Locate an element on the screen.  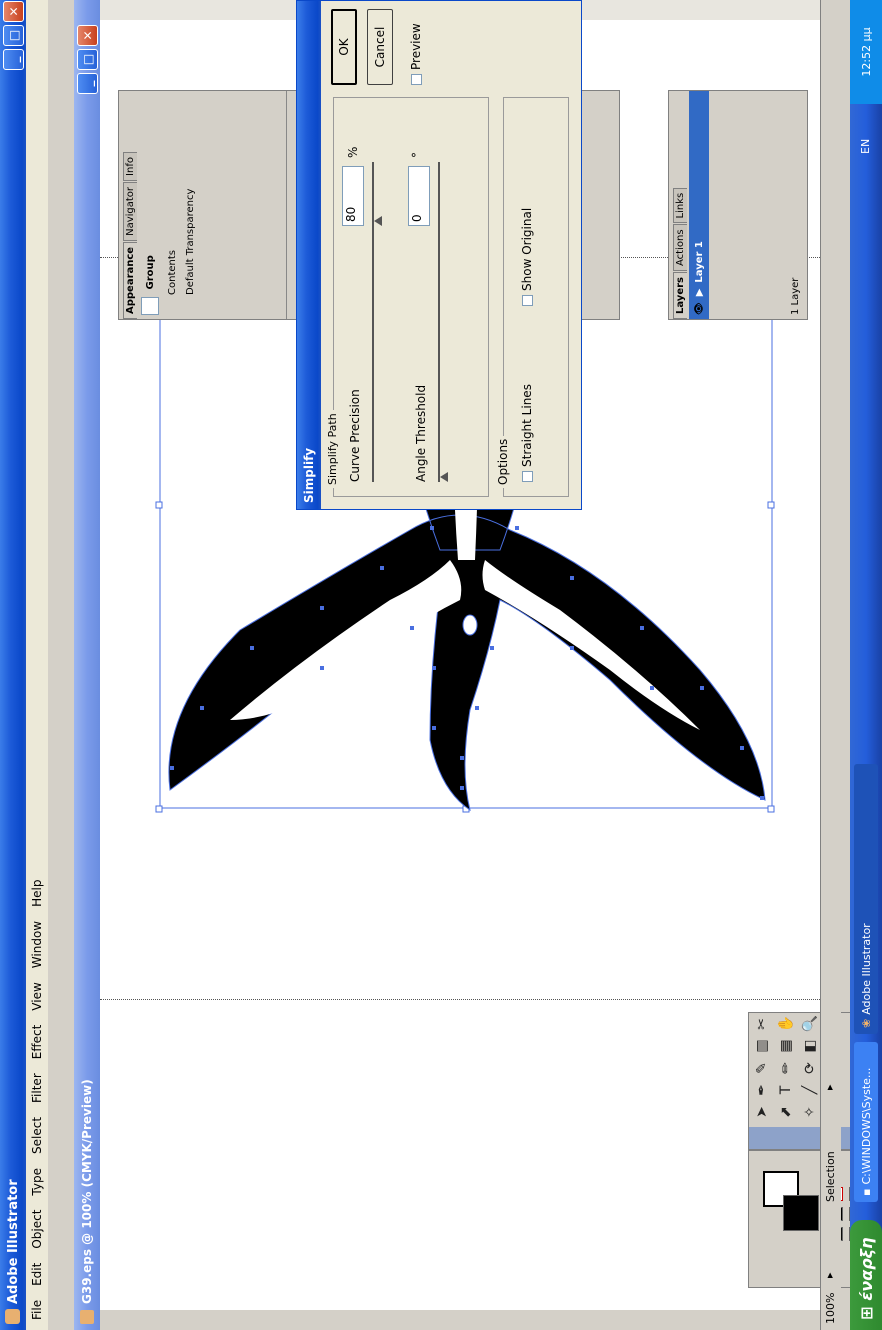
tab-layers: Layers is located at coordinates (680, 295).